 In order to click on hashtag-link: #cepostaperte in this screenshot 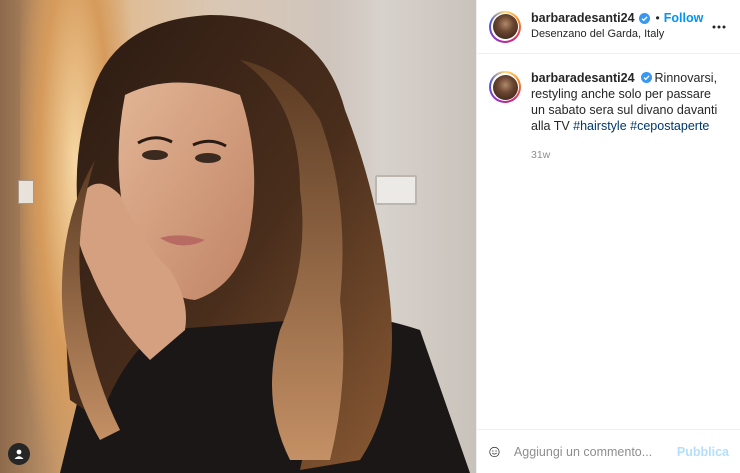, I will do `click(669, 126)`.